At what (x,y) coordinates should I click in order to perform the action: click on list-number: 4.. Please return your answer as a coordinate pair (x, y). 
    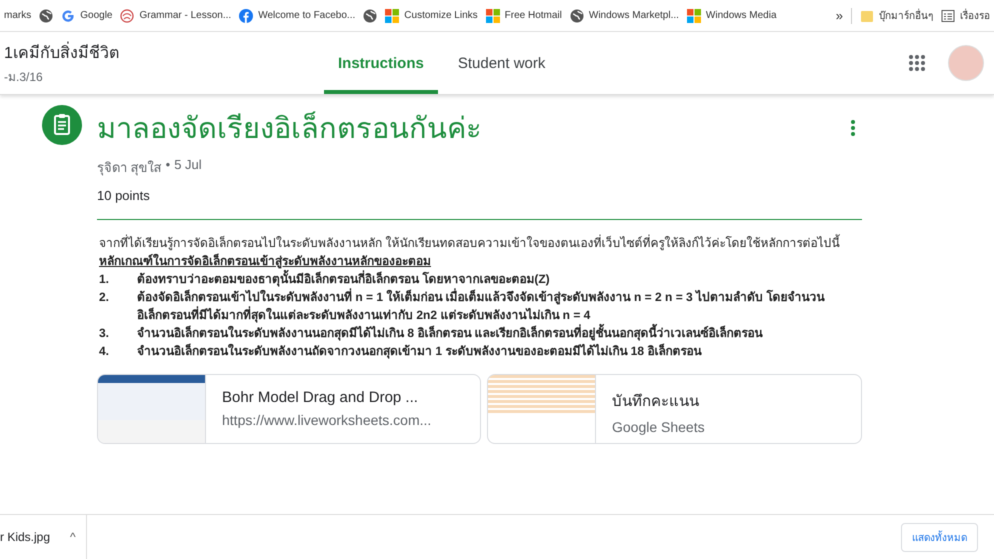
    Looking at the image, I should click on (104, 351).